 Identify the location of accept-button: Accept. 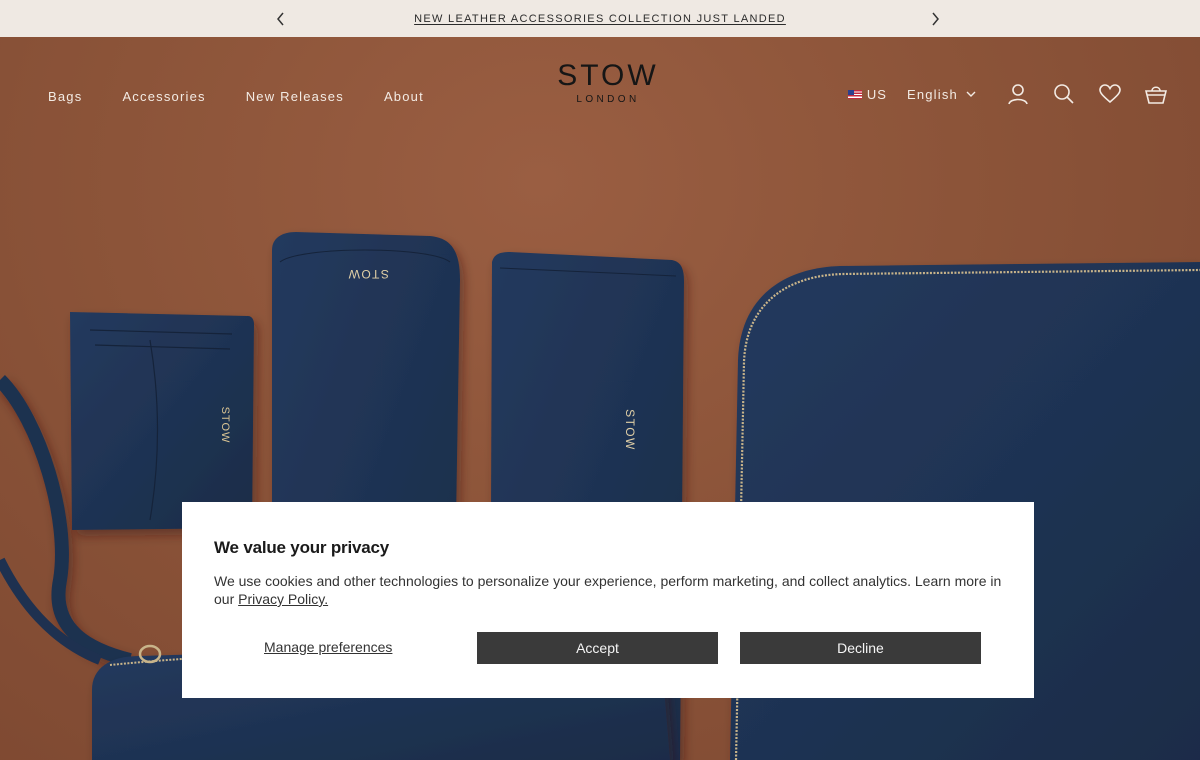
(597, 648).